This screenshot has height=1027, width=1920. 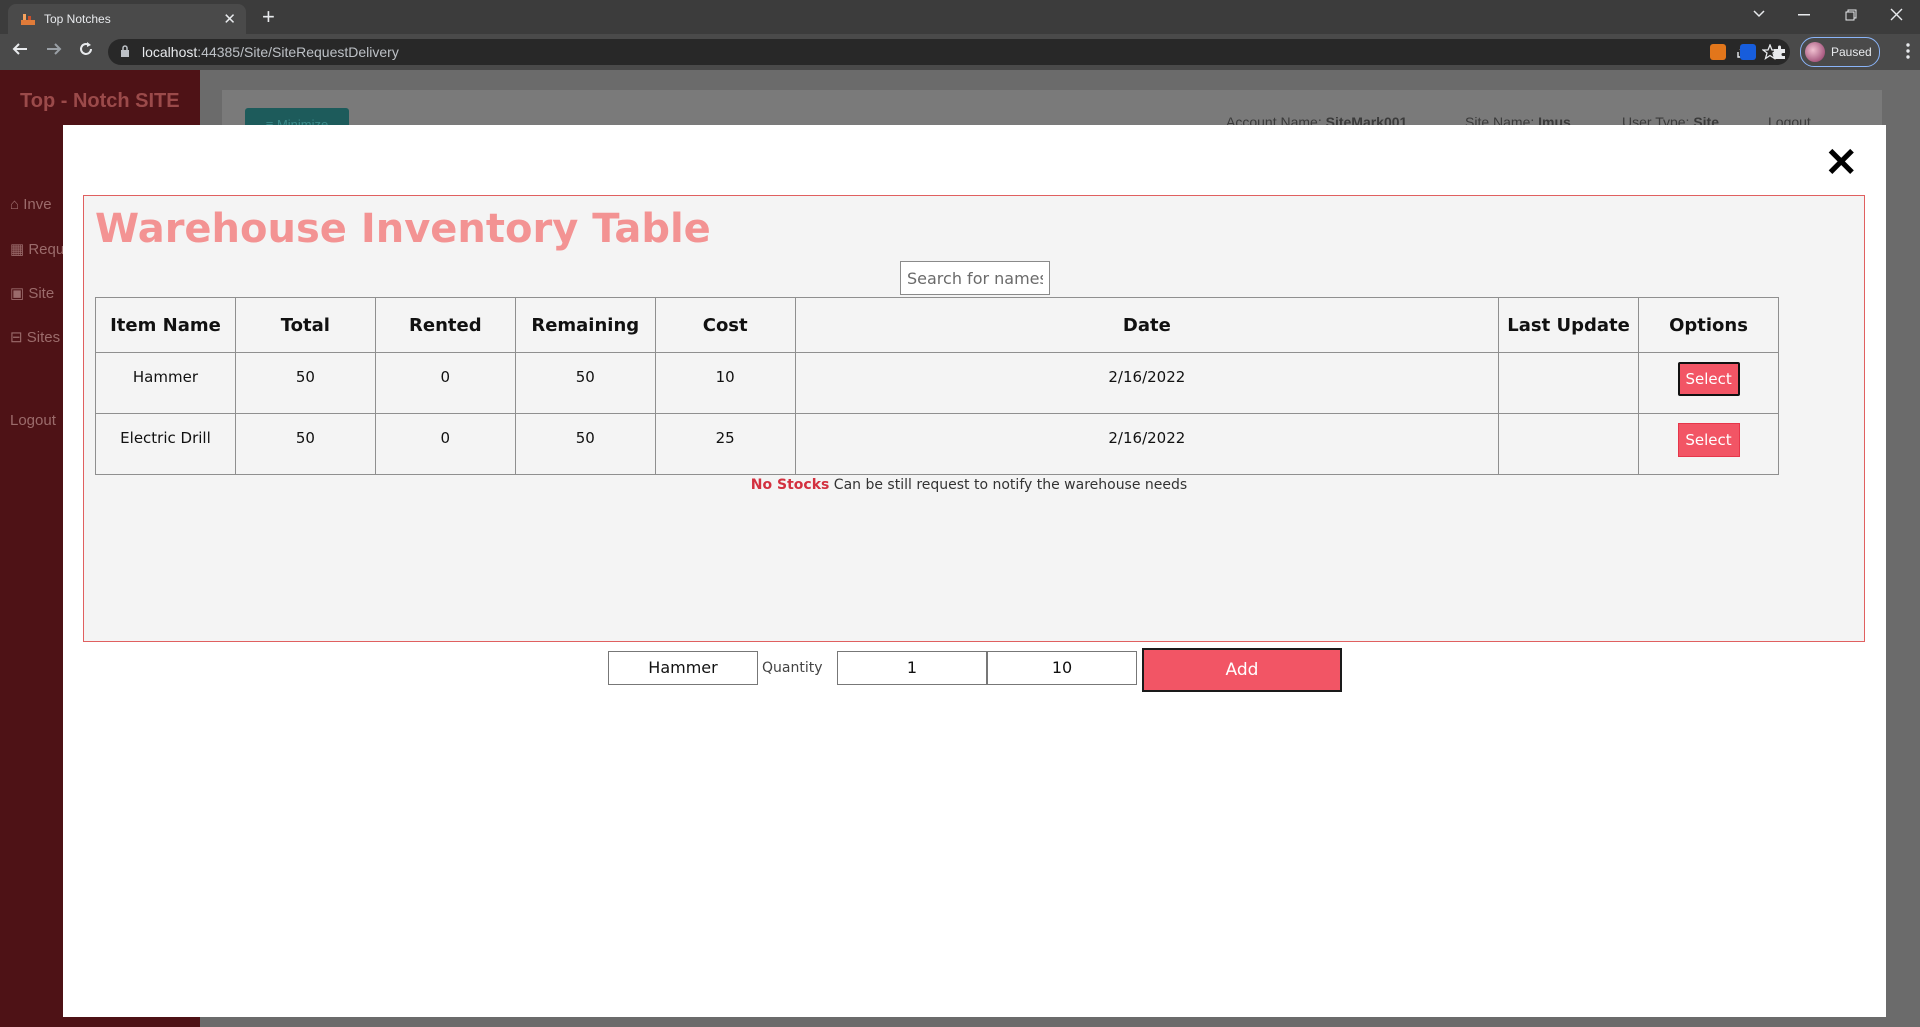 What do you see at coordinates (28, 19) in the screenshot?
I see `site-favicon-icon` at bounding box center [28, 19].